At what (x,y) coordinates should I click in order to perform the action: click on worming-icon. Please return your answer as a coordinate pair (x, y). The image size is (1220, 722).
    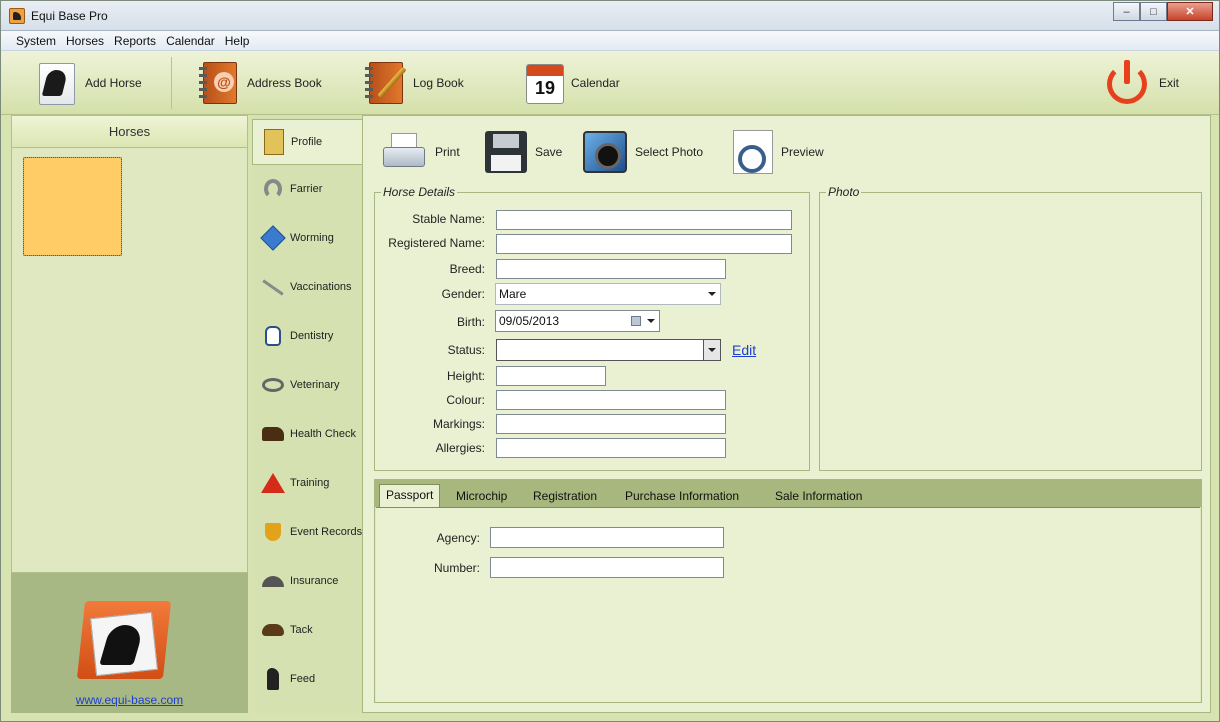
    Looking at the image, I should click on (273, 238).